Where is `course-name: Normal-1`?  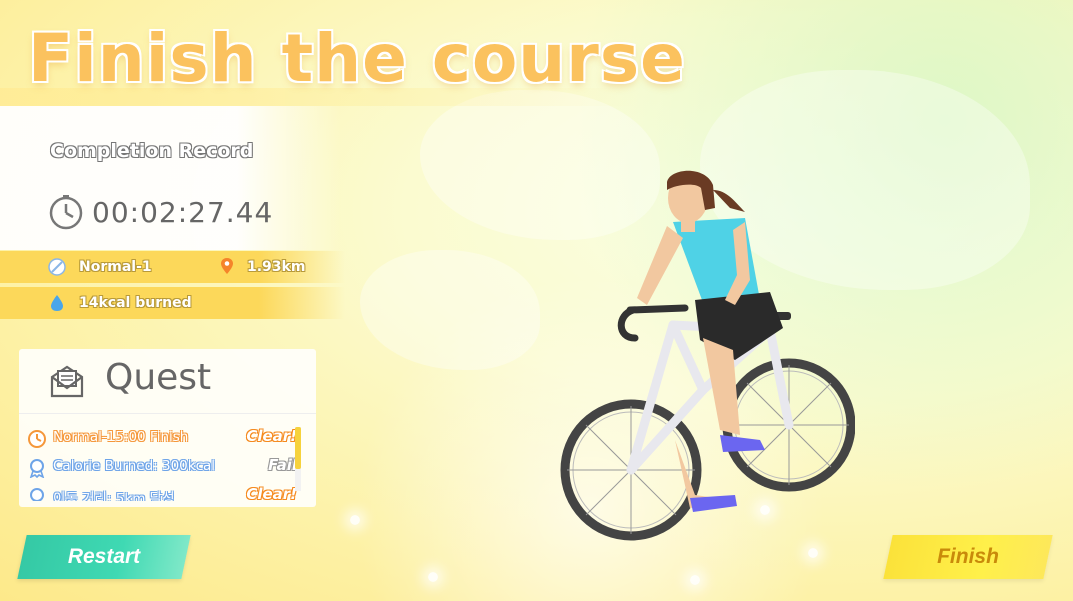 course-name: Normal-1 is located at coordinates (115, 267).